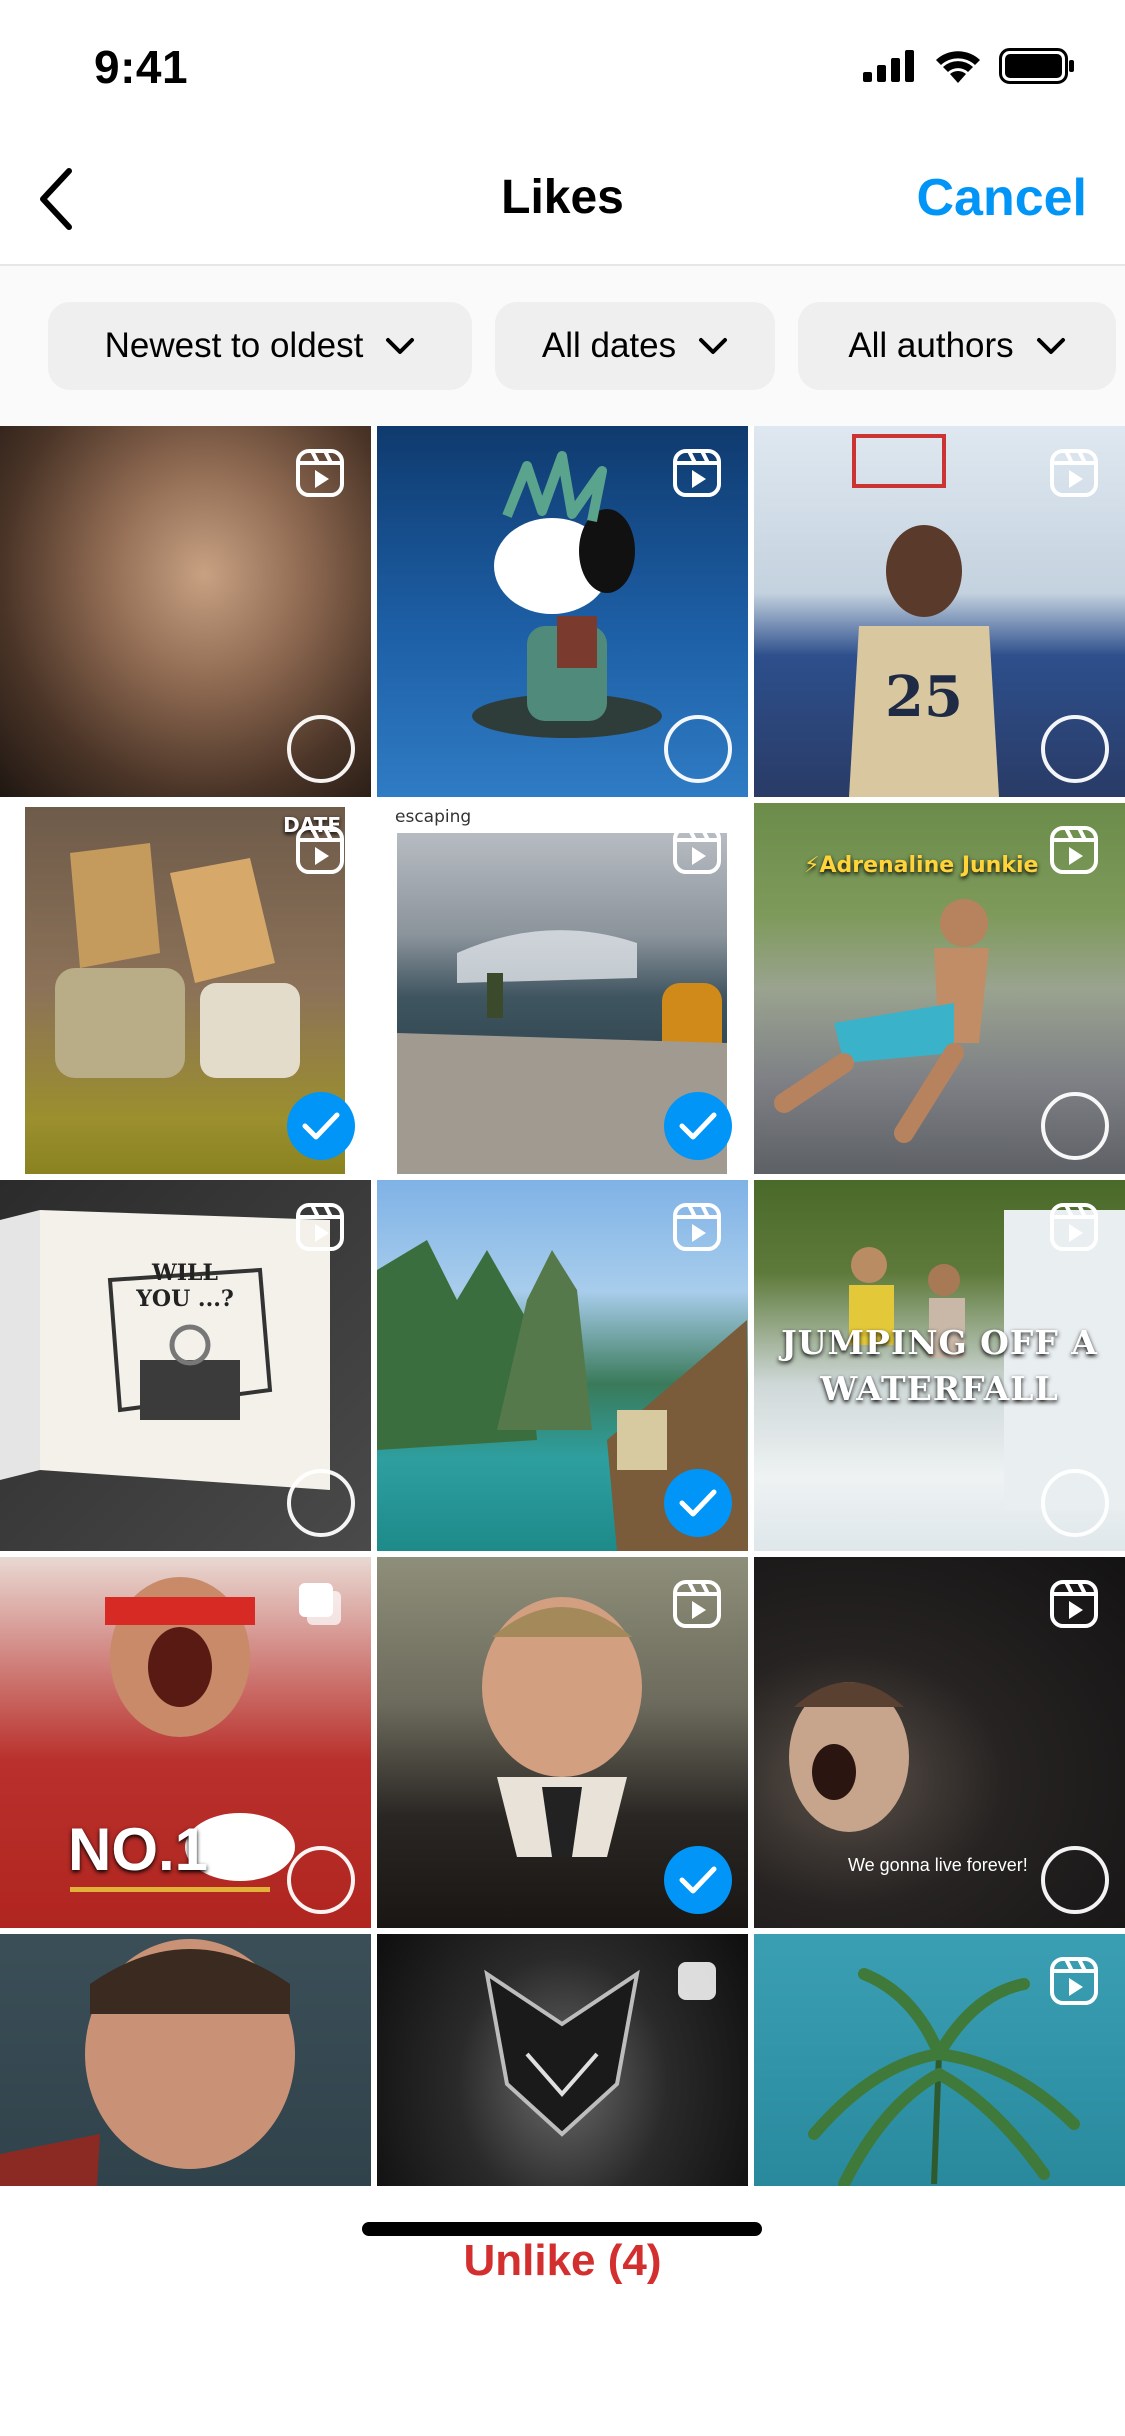  What do you see at coordinates (697, 1981) in the screenshot?
I see `post-icon` at bounding box center [697, 1981].